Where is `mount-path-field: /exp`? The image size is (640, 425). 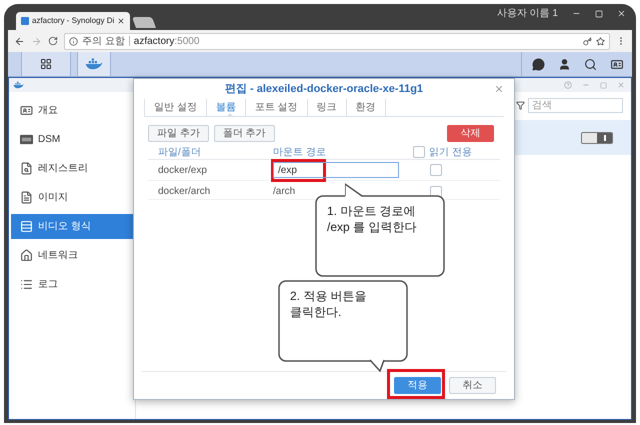 mount-path-field: /exp is located at coordinates (336, 170).